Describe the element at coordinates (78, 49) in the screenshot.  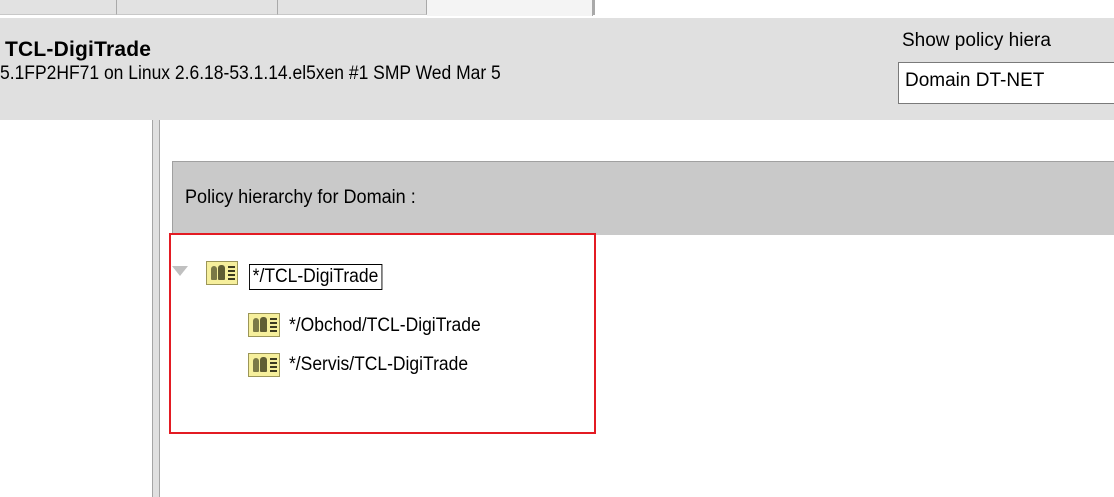
I see `server-name: TCL-DigiTrade` at that location.